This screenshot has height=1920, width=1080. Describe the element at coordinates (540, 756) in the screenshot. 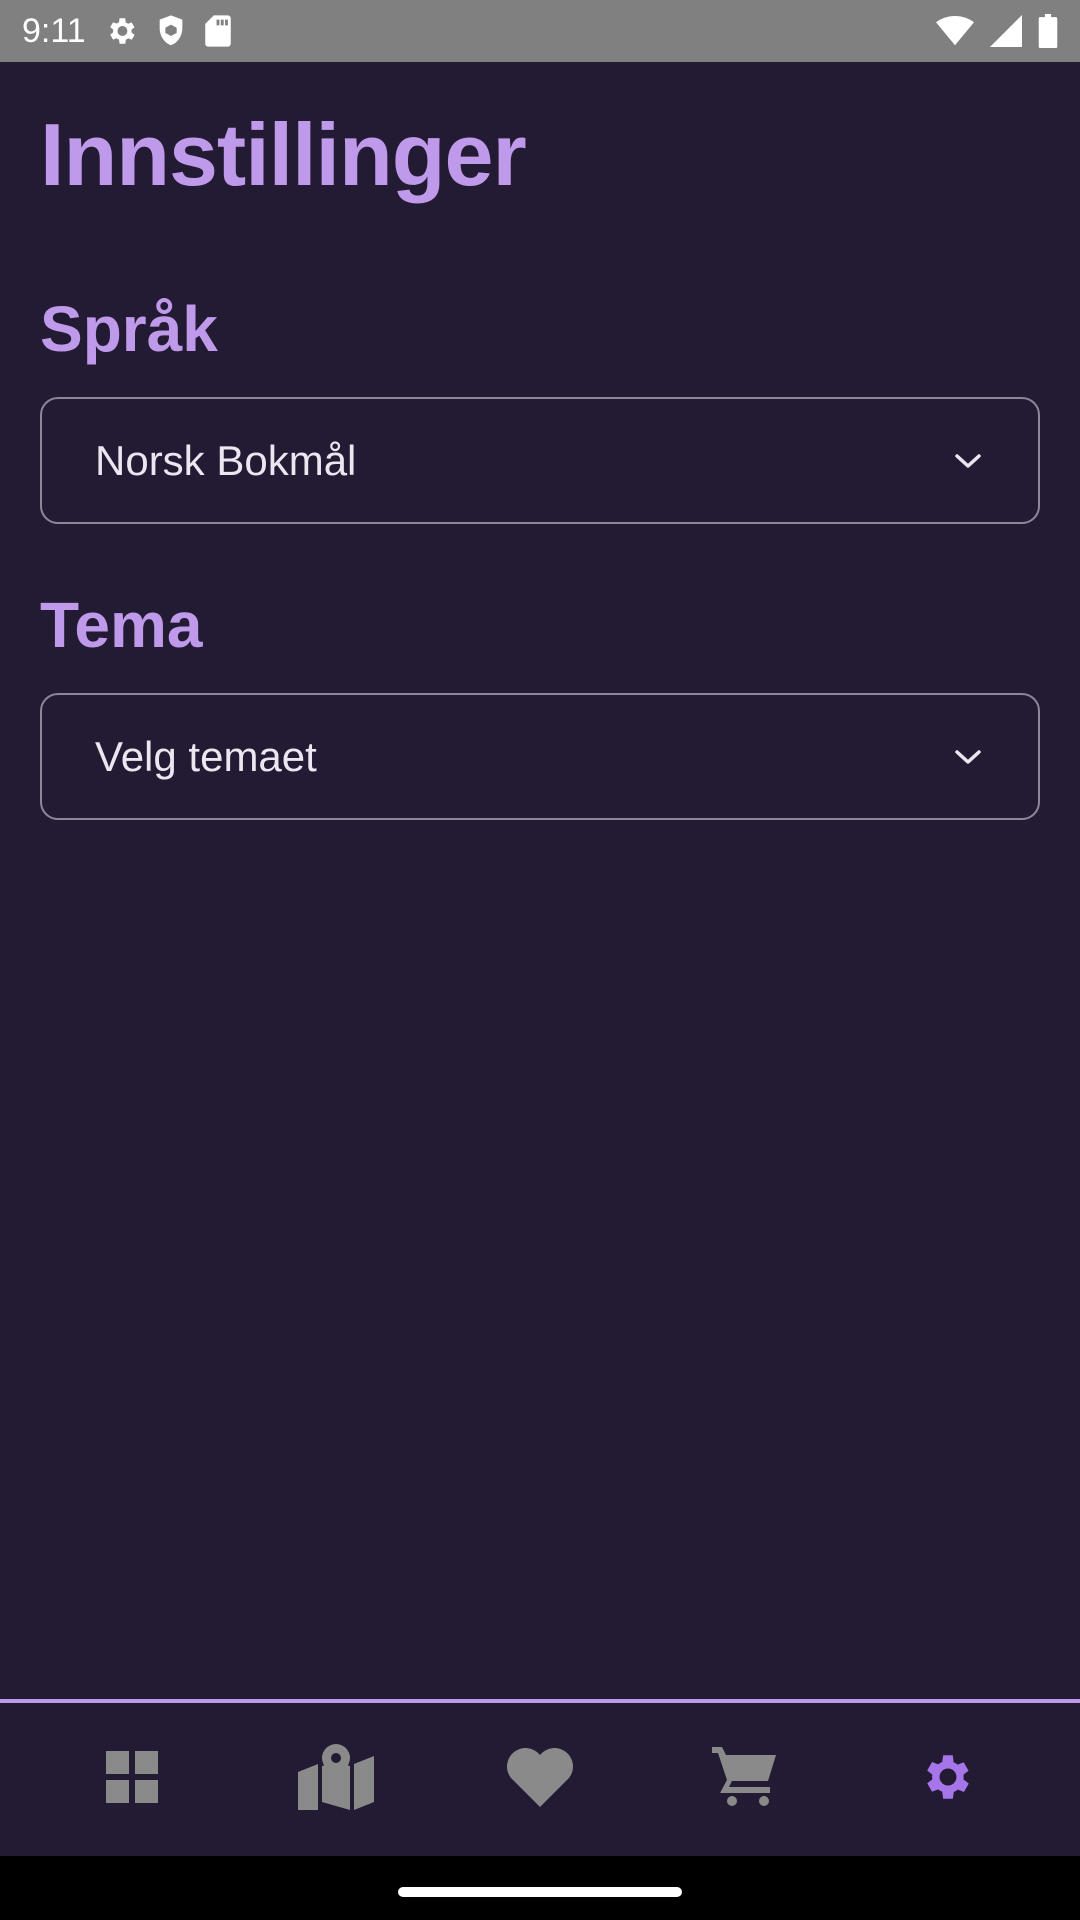

I see `theme-select: Velg temaet` at that location.